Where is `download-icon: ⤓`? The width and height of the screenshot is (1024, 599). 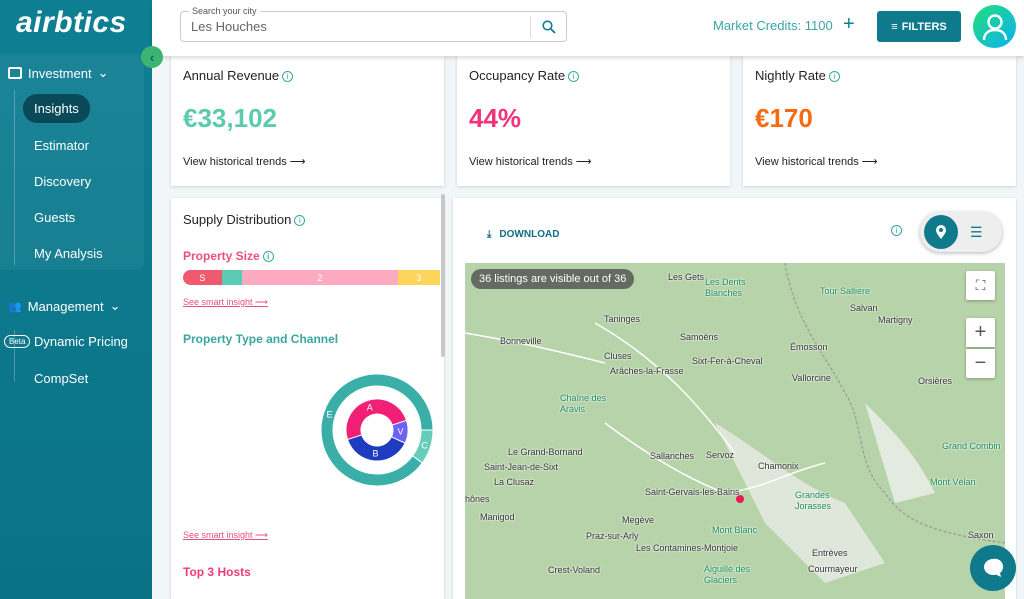 download-icon: ⤓ is located at coordinates (489, 234).